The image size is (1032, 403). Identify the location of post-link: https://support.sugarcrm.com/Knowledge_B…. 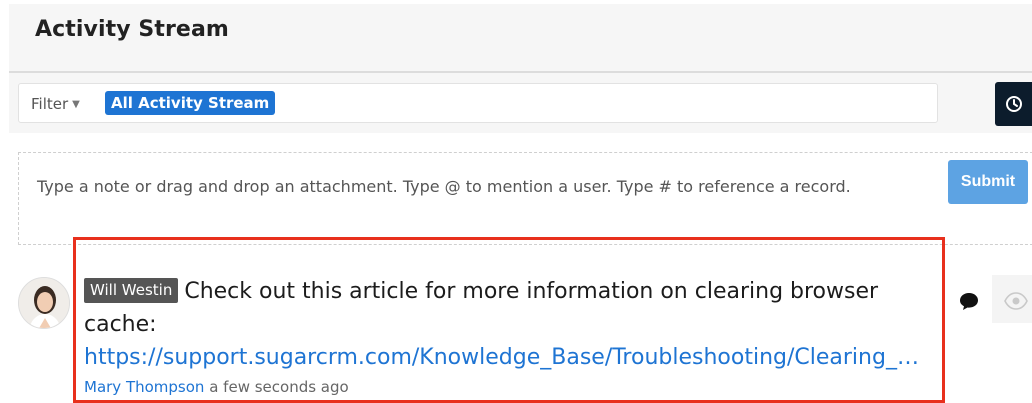
(512, 357).